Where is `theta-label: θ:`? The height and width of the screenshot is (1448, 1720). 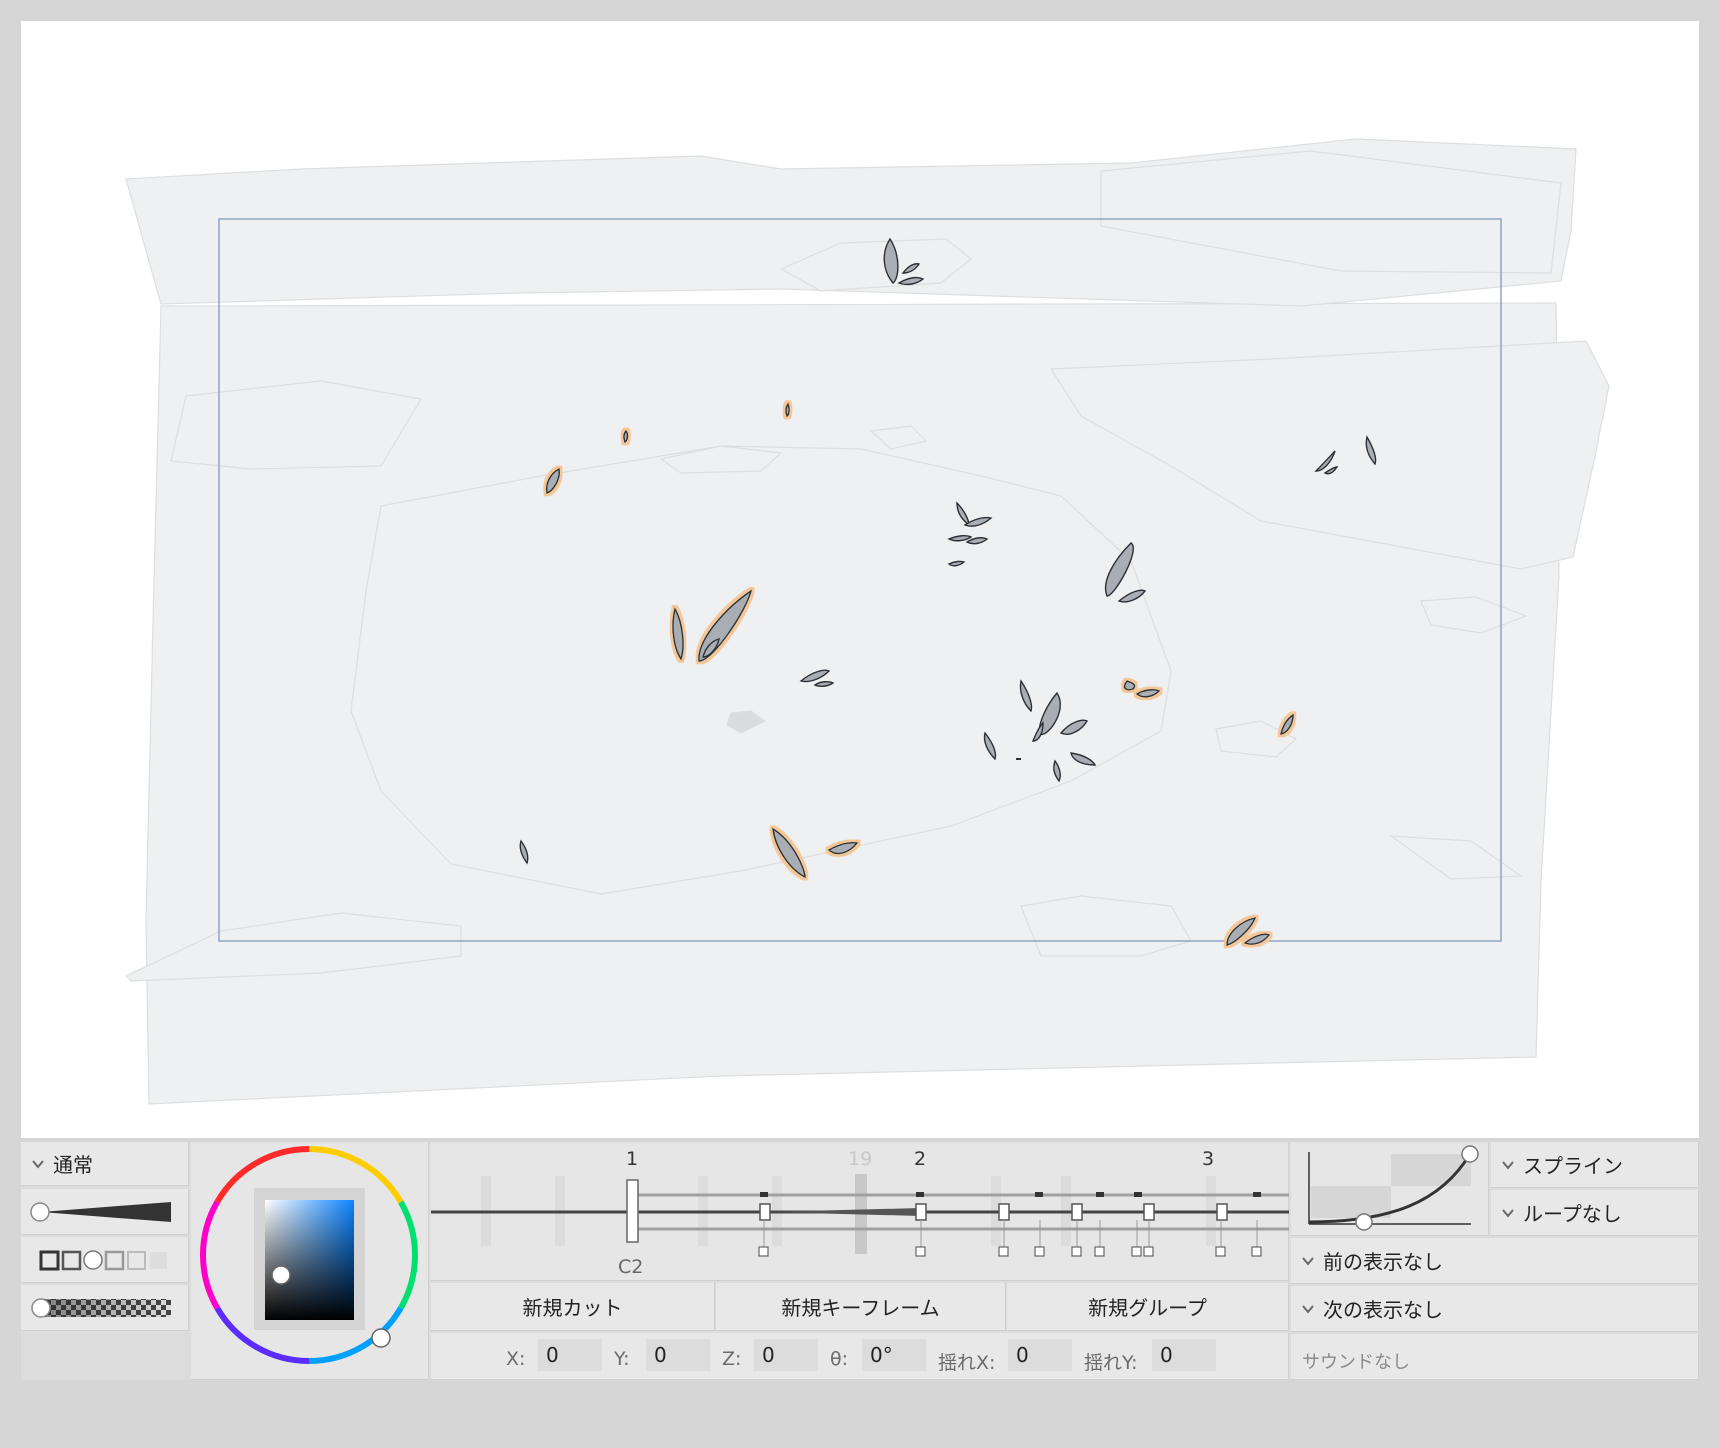 theta-label: θ: is located at coordinates (839, 1359).